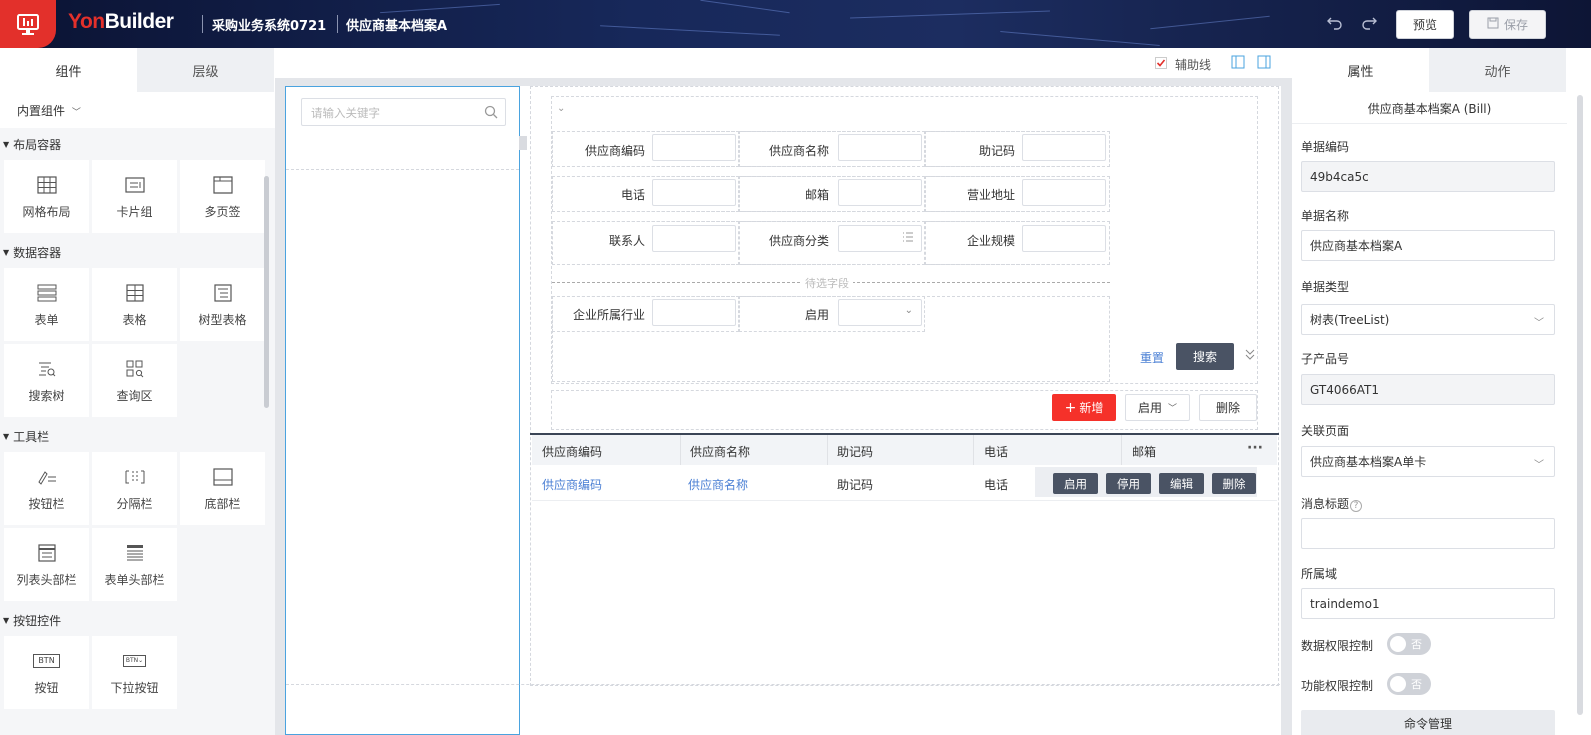 Image resolution: width=1591 pixels, height=735 pixels. What do you see at coordinates (1337, 686) in the screenshot?
I see `prop-label-function-permission: 功能权限控制` at bounding box center [1337, 686].